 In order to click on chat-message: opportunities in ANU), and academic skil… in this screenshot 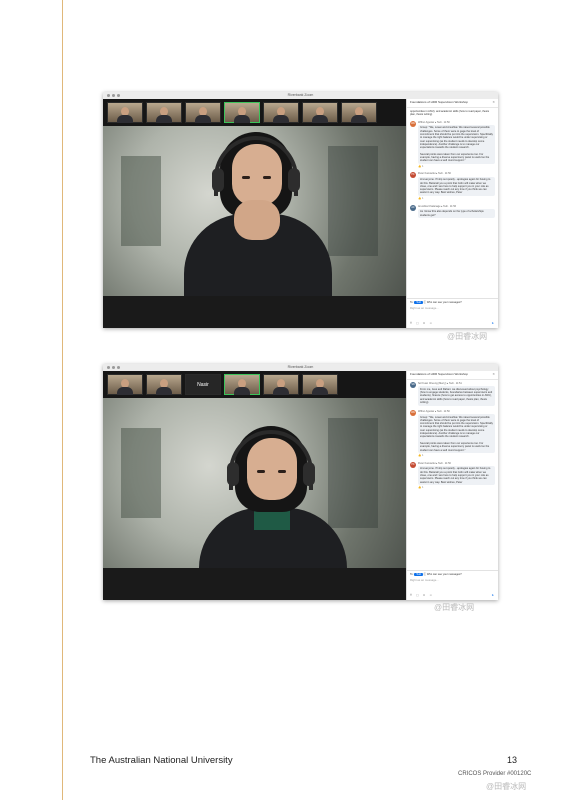, I will do `click(452, 113)`.